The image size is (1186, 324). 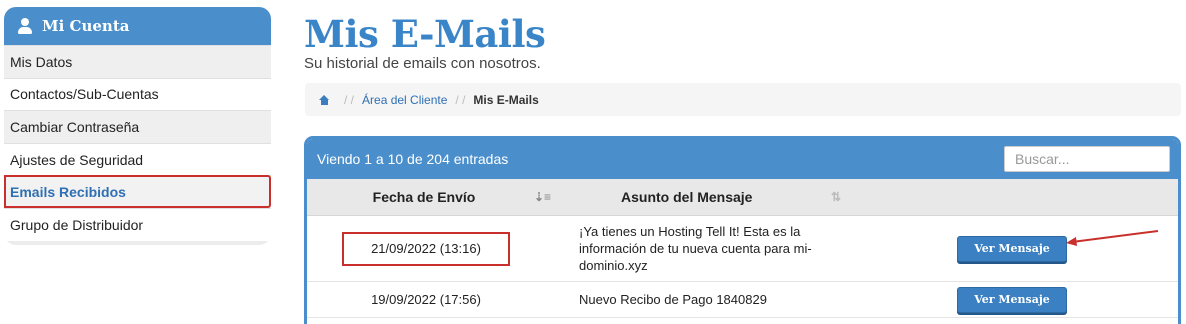 I want to click on sidebar-item-contactos: Contactos/Sub-Cuentas, so click(x=137, y=94).